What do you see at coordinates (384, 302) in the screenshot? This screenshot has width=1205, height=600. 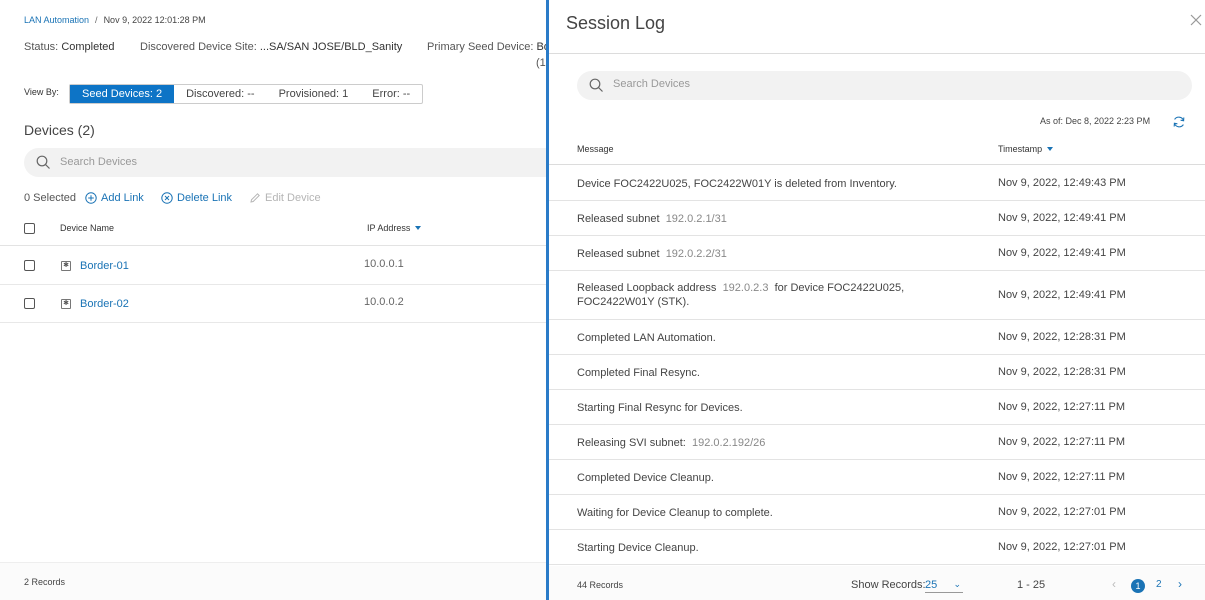 I see `device-ip: 10.0.0.2` at bounding box center [384, 302].